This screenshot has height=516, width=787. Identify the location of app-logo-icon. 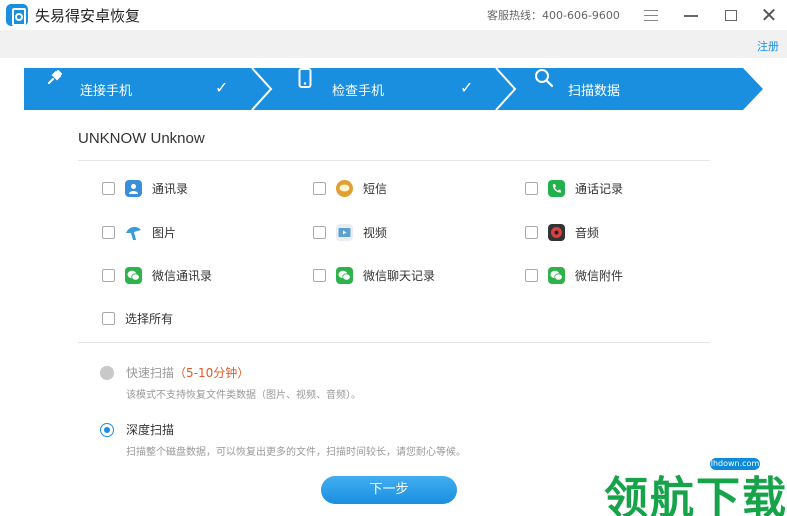
(17, 15).